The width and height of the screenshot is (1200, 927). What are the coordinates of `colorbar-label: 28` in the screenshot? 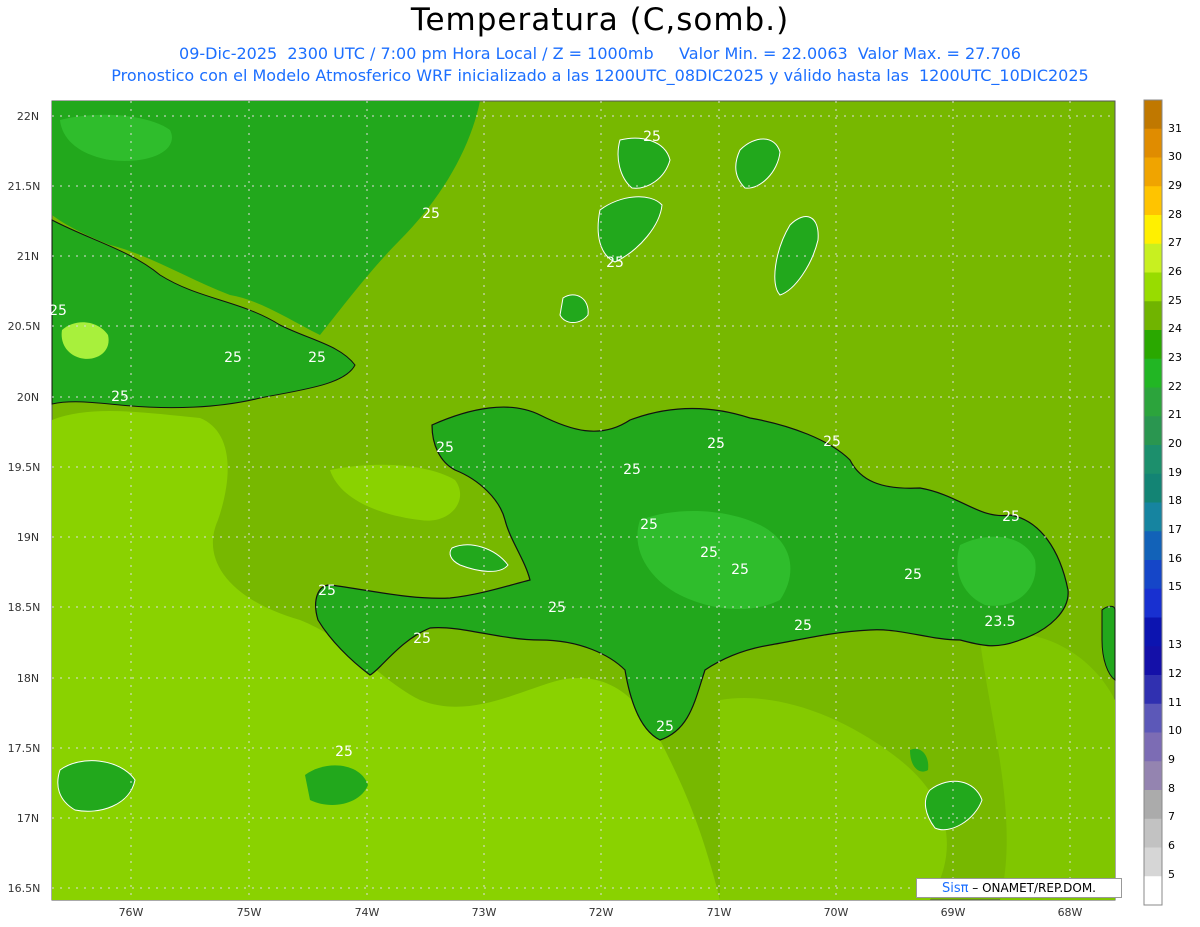 It's located at (1175, 214).